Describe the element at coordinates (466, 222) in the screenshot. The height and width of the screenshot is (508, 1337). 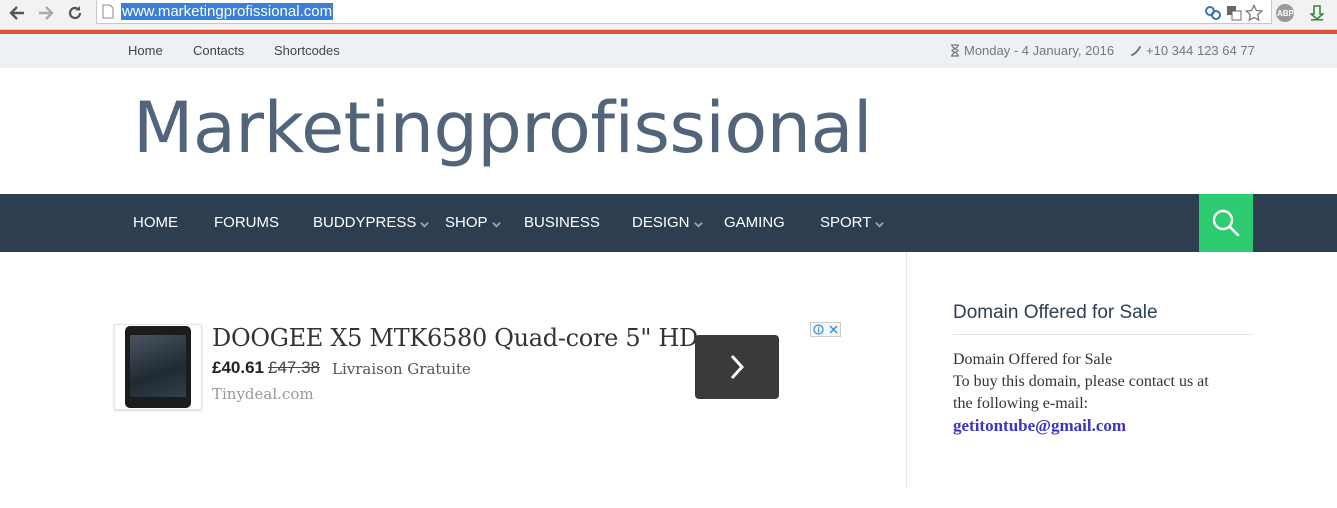
I see `nav-item-label: SHOP` at that location.